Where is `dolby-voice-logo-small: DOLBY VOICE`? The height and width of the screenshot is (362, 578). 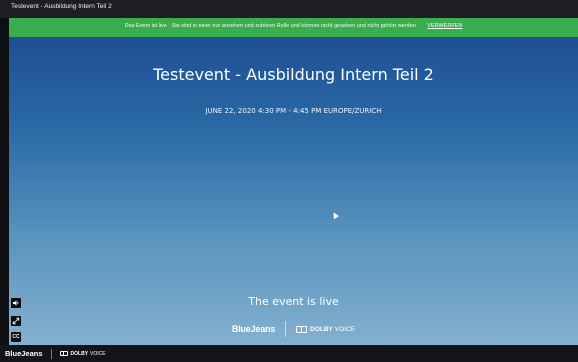
dolby-voice-logo-small: DOLBY VOICE is located at coordinates (82, 353).